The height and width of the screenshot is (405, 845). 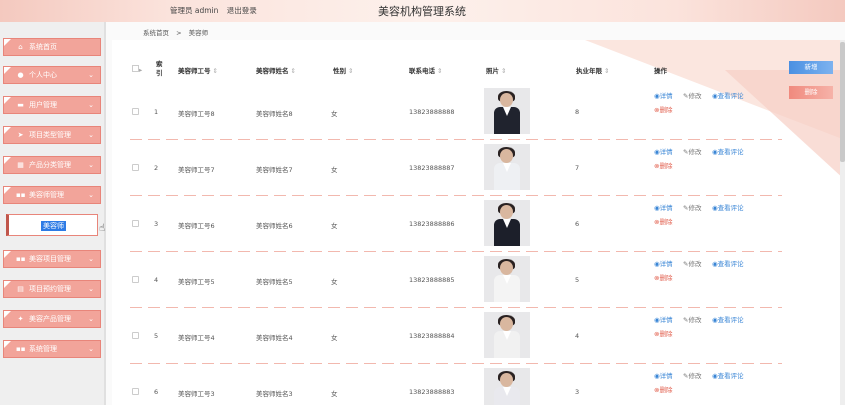 What do you see at coordinates (52, 319) in the screenshot?
I see `sidebar-item-9: ✦ 美容产品管理 ⌄` at bounding box center [52, 319].